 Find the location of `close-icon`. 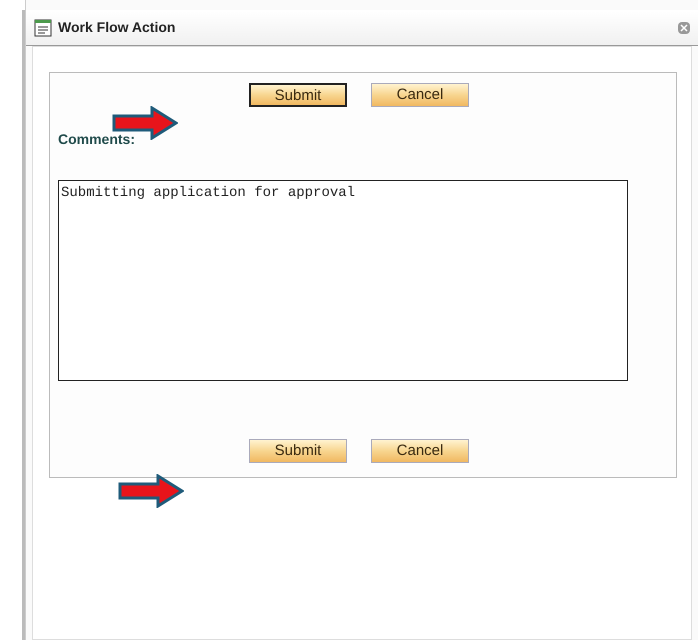

close-icon is located at coordinates (684, 28).